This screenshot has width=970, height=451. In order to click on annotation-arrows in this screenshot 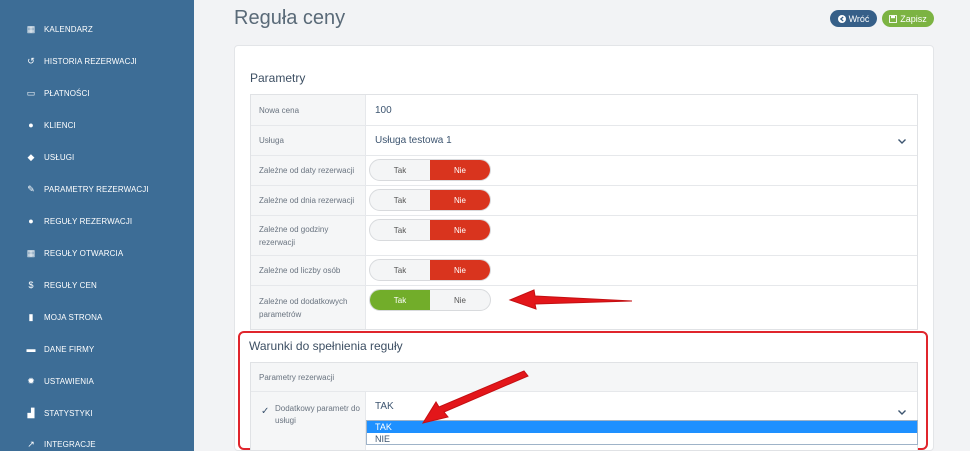, I will do `click(527, 356)`.